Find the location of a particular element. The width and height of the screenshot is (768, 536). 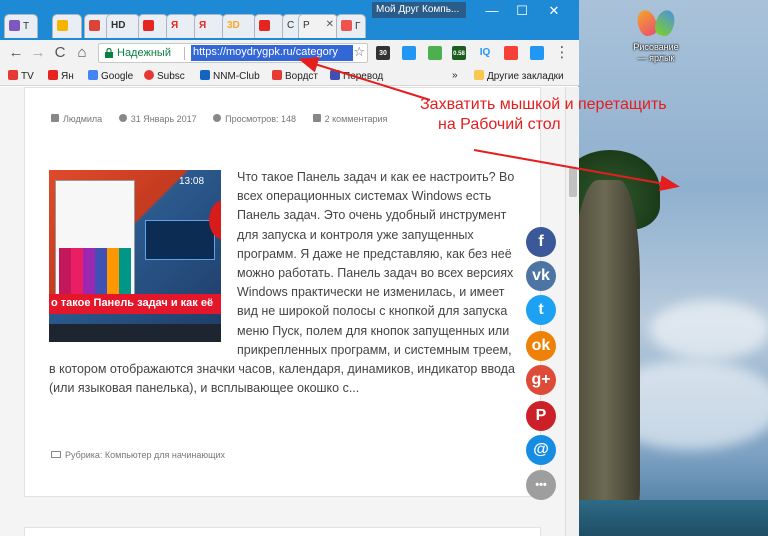

annotation-arrows is located at coordinates (489, 124).